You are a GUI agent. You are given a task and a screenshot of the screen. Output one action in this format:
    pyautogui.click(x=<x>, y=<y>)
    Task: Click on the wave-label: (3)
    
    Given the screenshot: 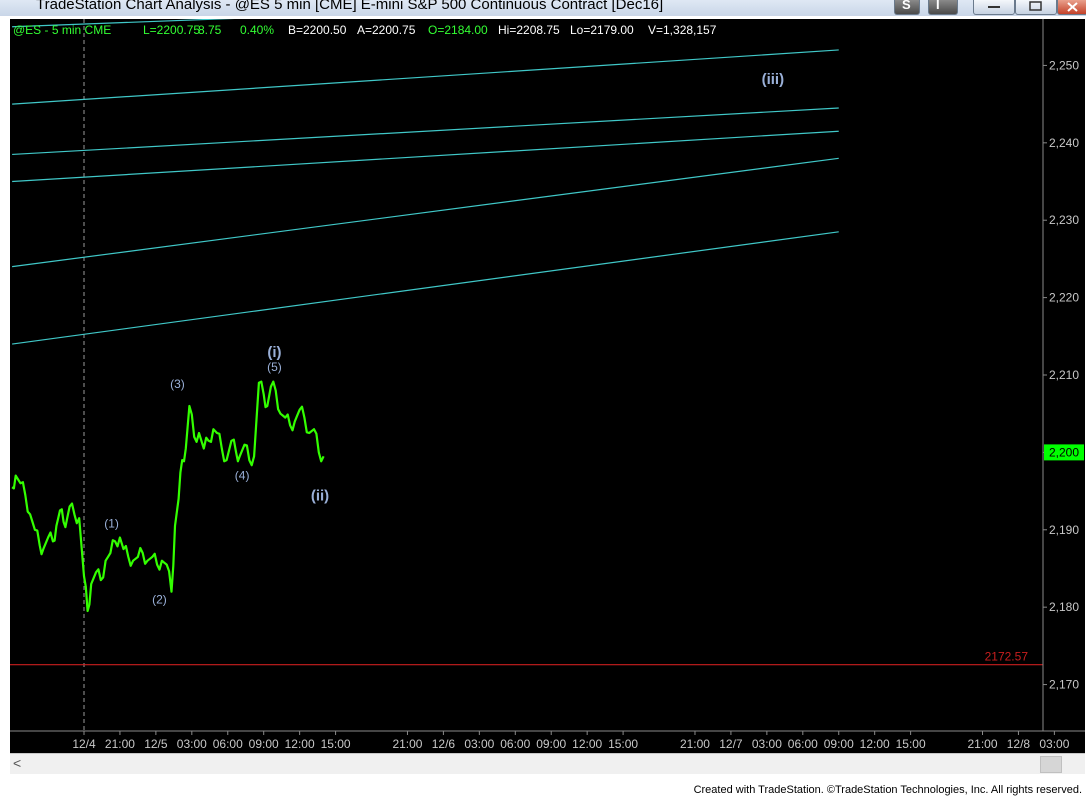 What is the action you would take?
    pyautogui.click(x=177, y=384)
    